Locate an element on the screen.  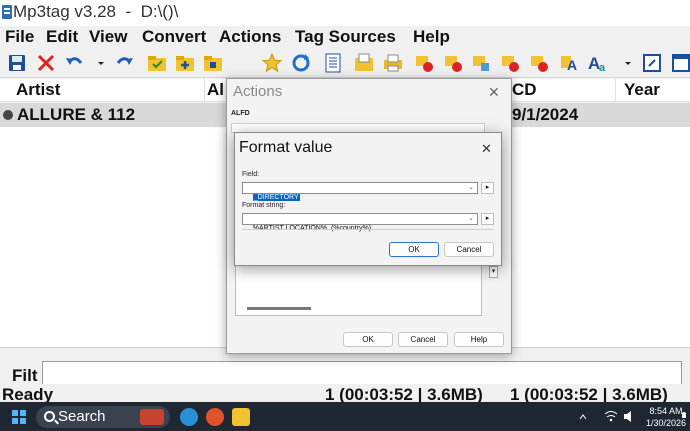
format-ok-button: OK is located at coordinates (414, 249).